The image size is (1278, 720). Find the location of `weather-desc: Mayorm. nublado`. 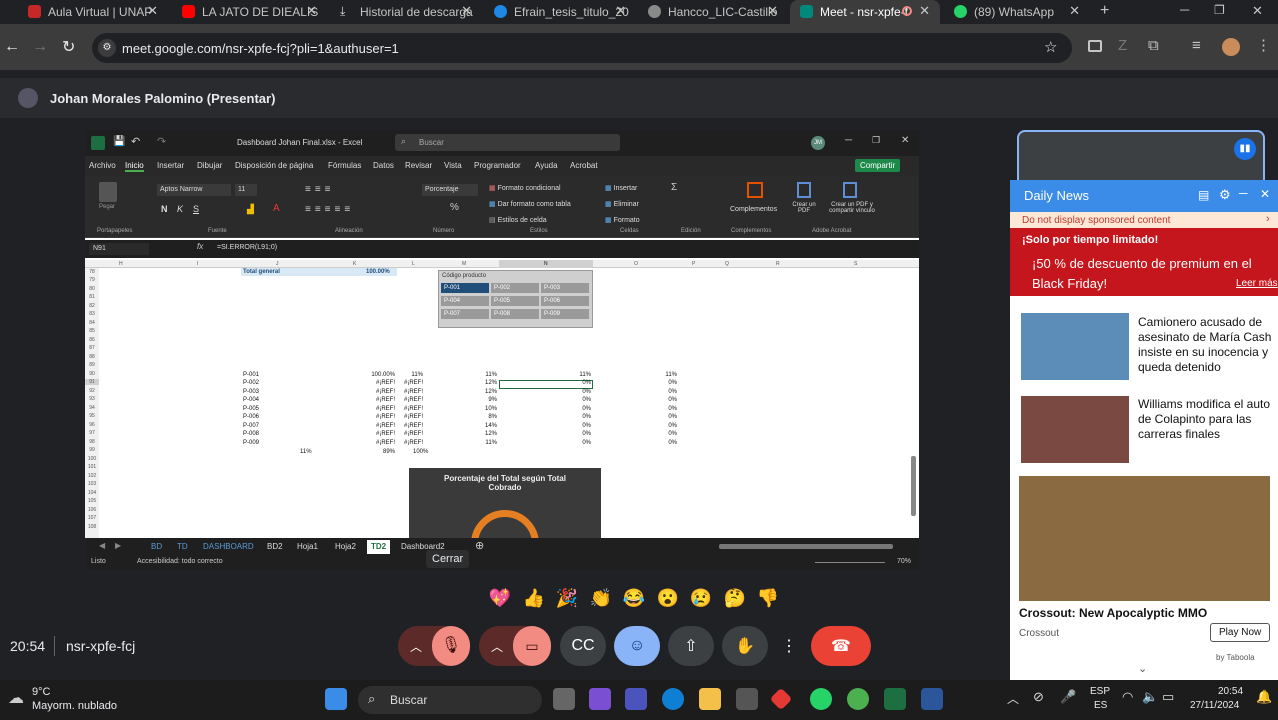

weather-desc: Mayorm. nublado is located at coordinates (74, 706).